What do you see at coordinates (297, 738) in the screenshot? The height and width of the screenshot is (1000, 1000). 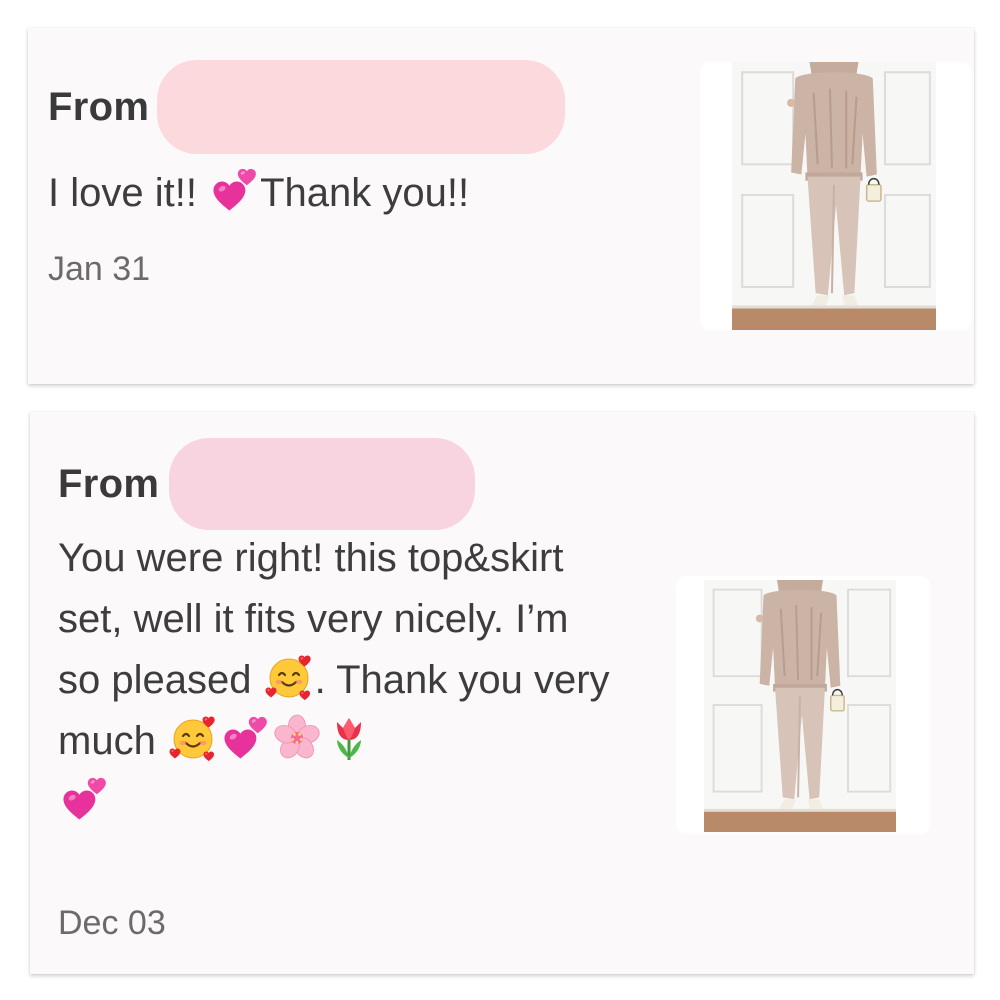 I see `cherry-blossom-icon` at bounding box center [297, 738].